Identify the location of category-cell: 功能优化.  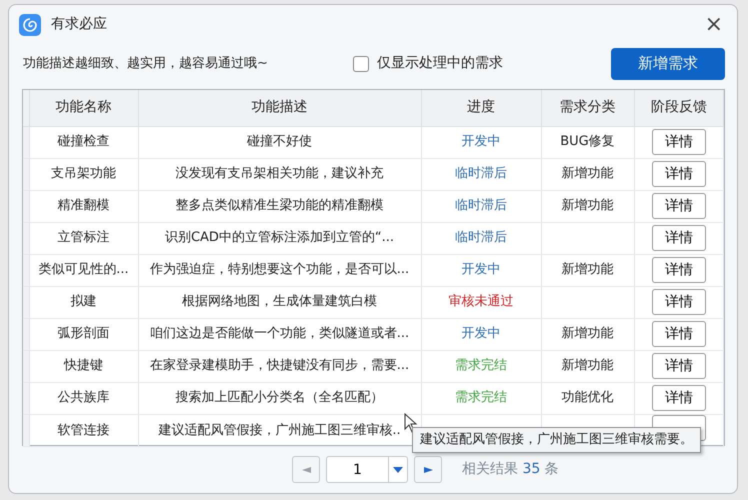
(588, 398).